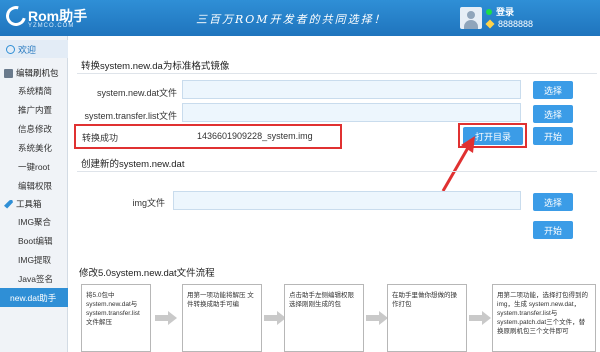  Describe the element at coordinates (553, 230) in the screenshot. I see `start-create-button: 开始` at that location.